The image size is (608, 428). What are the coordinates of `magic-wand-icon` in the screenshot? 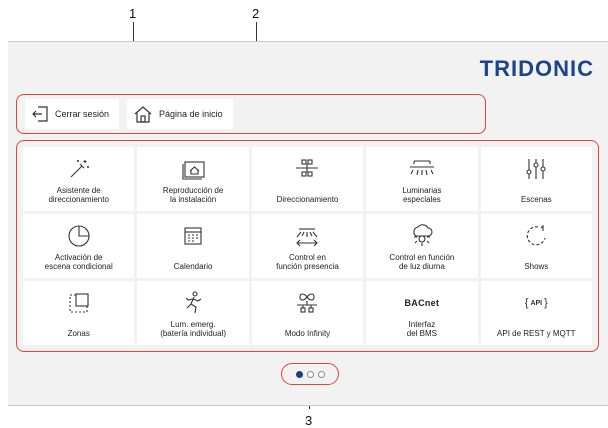 It's located at (79, 169).